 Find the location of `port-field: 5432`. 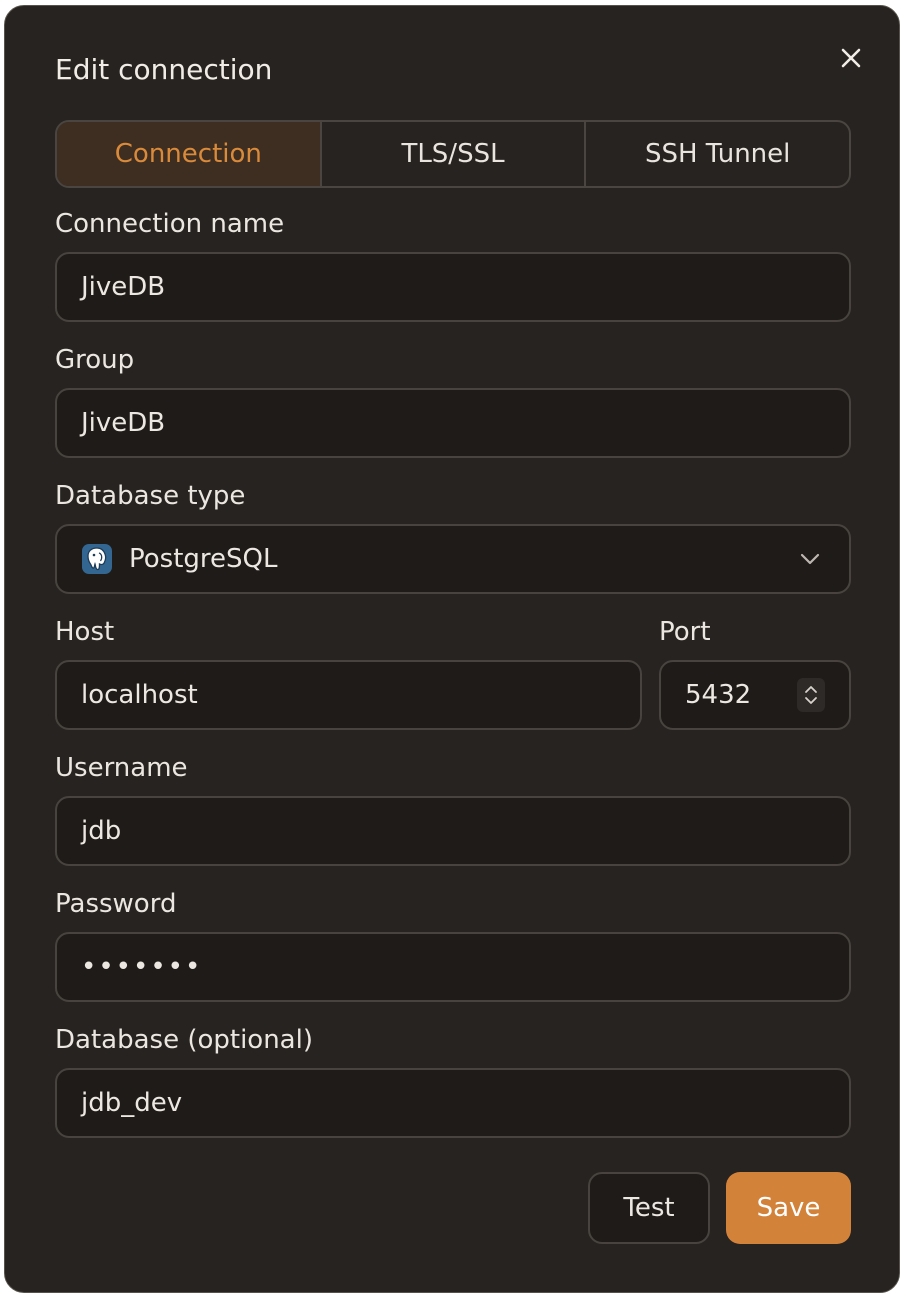

port-field: 5432 is located at coordinates (755, 695).